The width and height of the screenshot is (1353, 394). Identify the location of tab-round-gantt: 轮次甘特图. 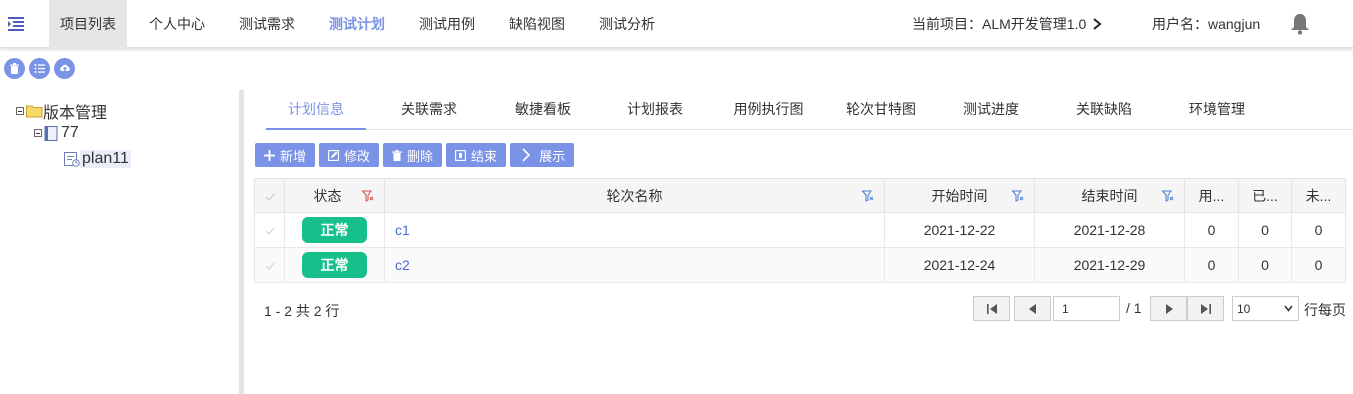
(881, 110).